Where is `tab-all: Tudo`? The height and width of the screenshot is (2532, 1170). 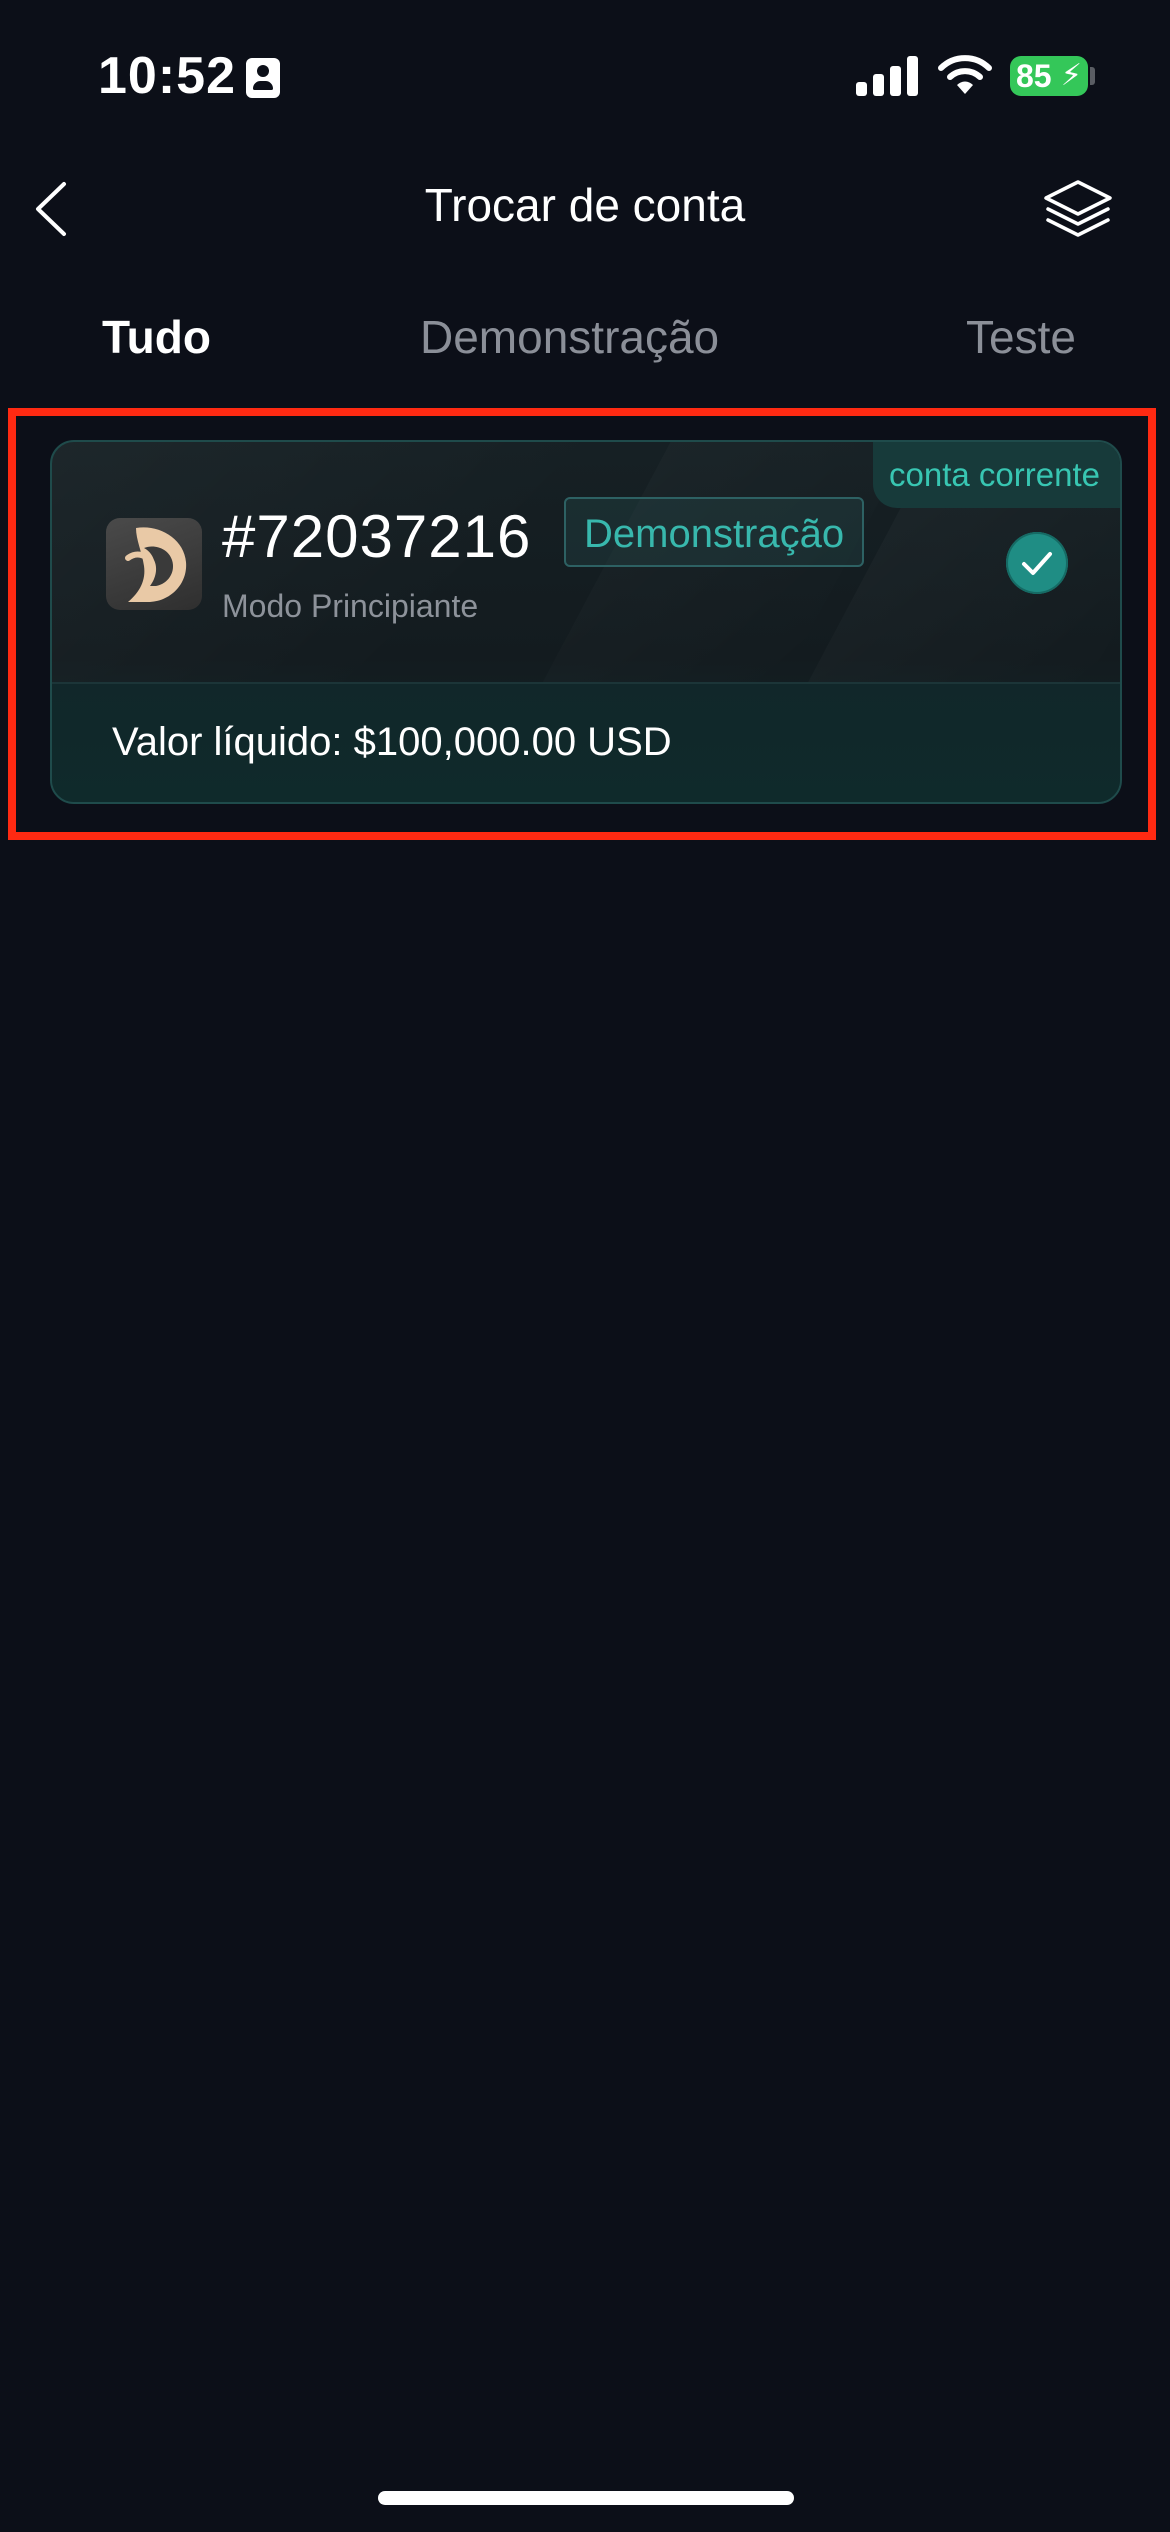 tab-all: Tudo is located at coordinates (156, 337).